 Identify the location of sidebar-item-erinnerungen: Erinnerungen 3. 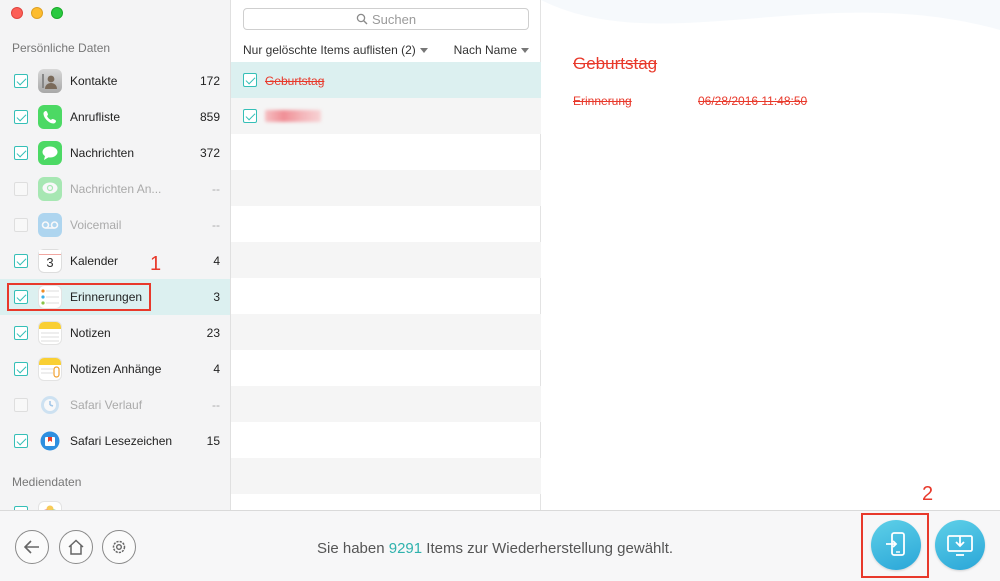
(115, 297).